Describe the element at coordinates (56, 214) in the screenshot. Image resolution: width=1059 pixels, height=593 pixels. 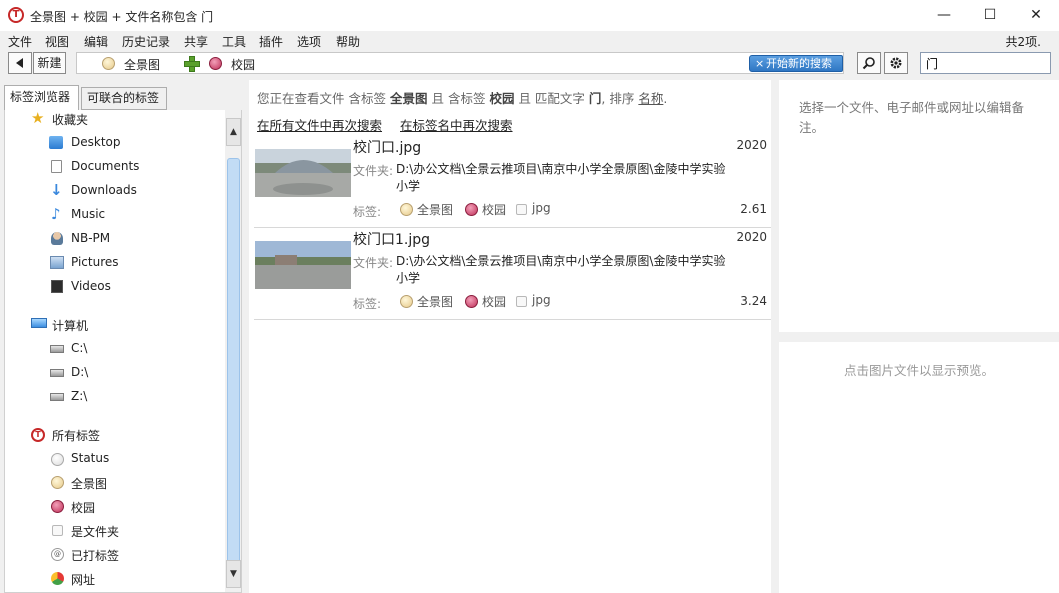
I see `music-icon: ♪` at that location.